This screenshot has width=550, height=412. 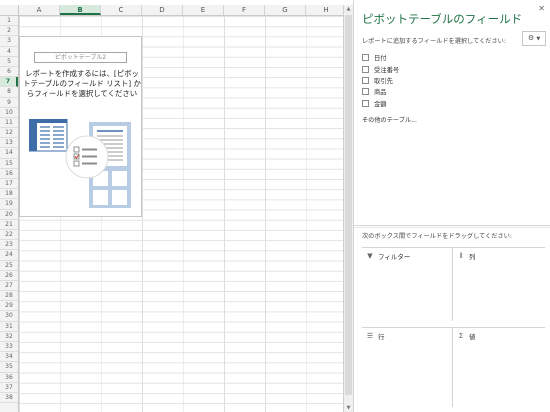 I want to click on row-header: 8, so click(x=9, y=92).